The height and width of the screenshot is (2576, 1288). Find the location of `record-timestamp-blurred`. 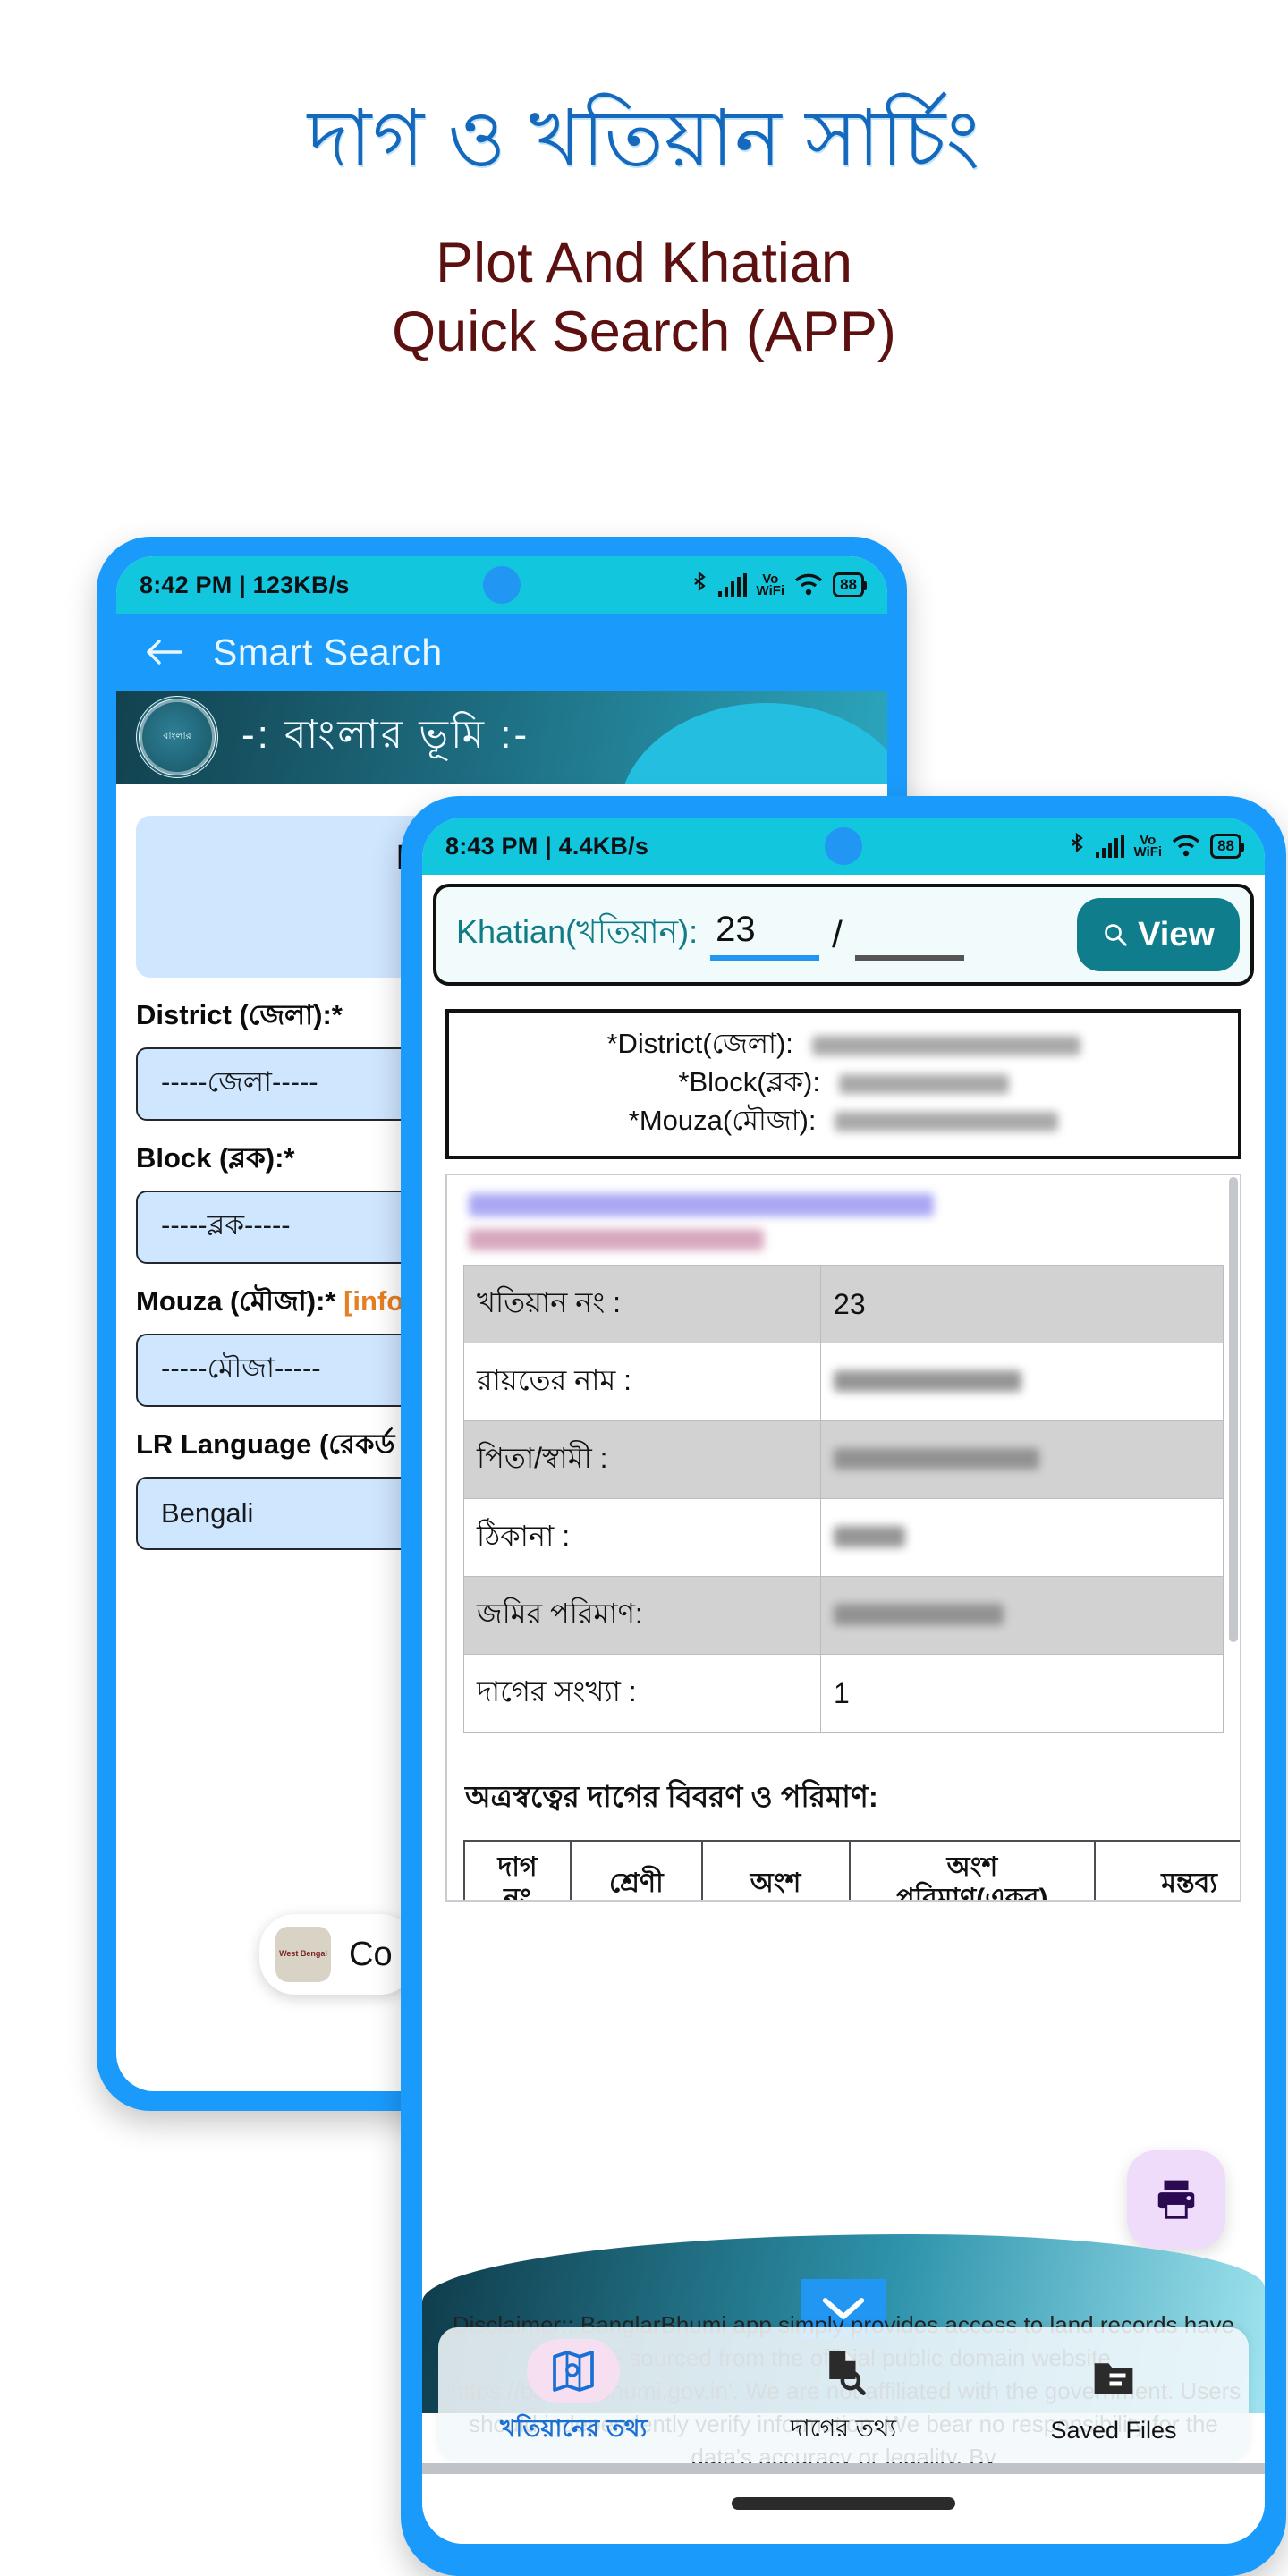

record-timestamp-blurred is located at coordinates (701, 1205).